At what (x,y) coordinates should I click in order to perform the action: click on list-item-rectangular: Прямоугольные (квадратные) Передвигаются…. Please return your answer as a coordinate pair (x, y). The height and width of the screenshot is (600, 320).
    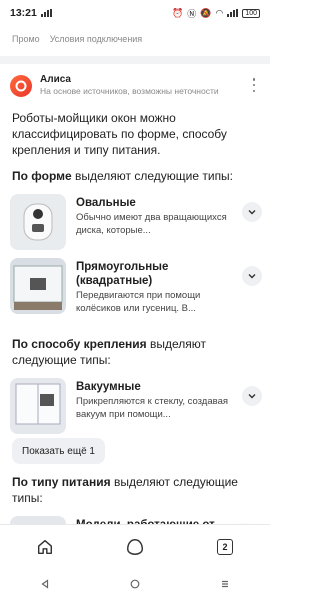
    Looking at the image, I should click on (136, 293).